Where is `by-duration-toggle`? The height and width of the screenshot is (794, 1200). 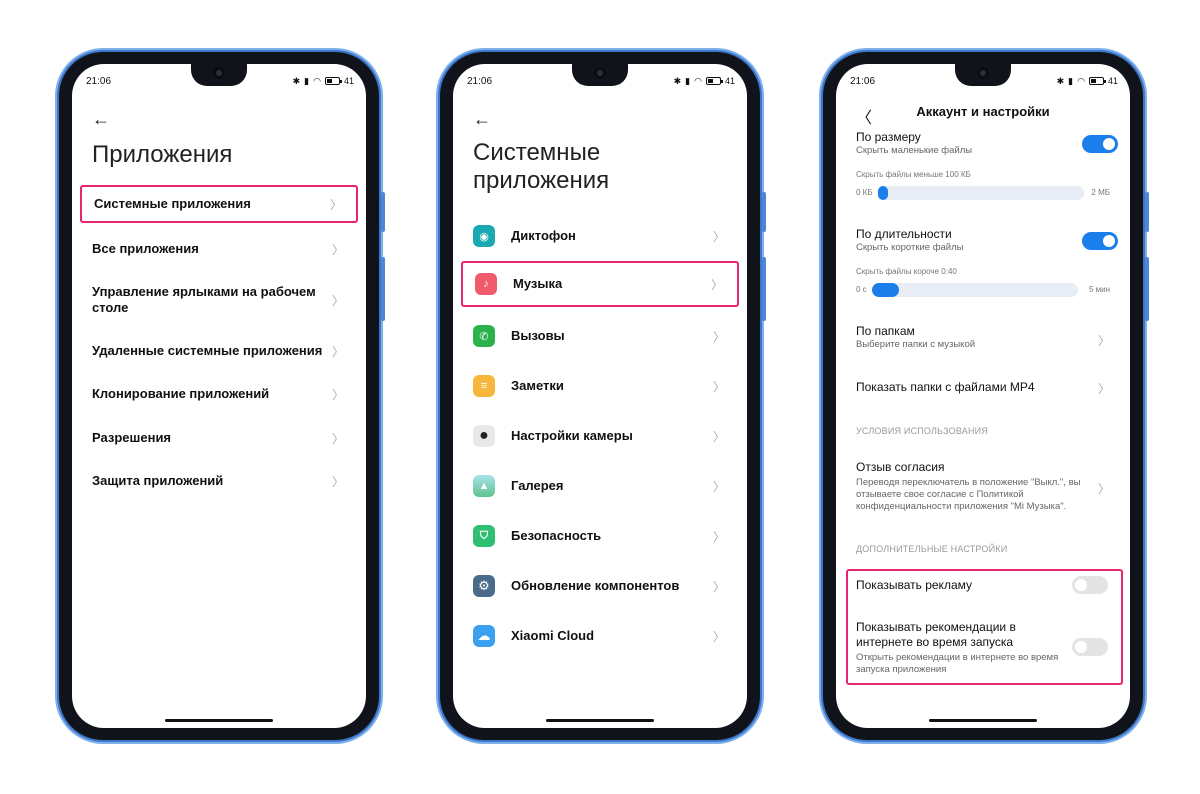
by-duration-toggle is located at coordinates (1100, 241).